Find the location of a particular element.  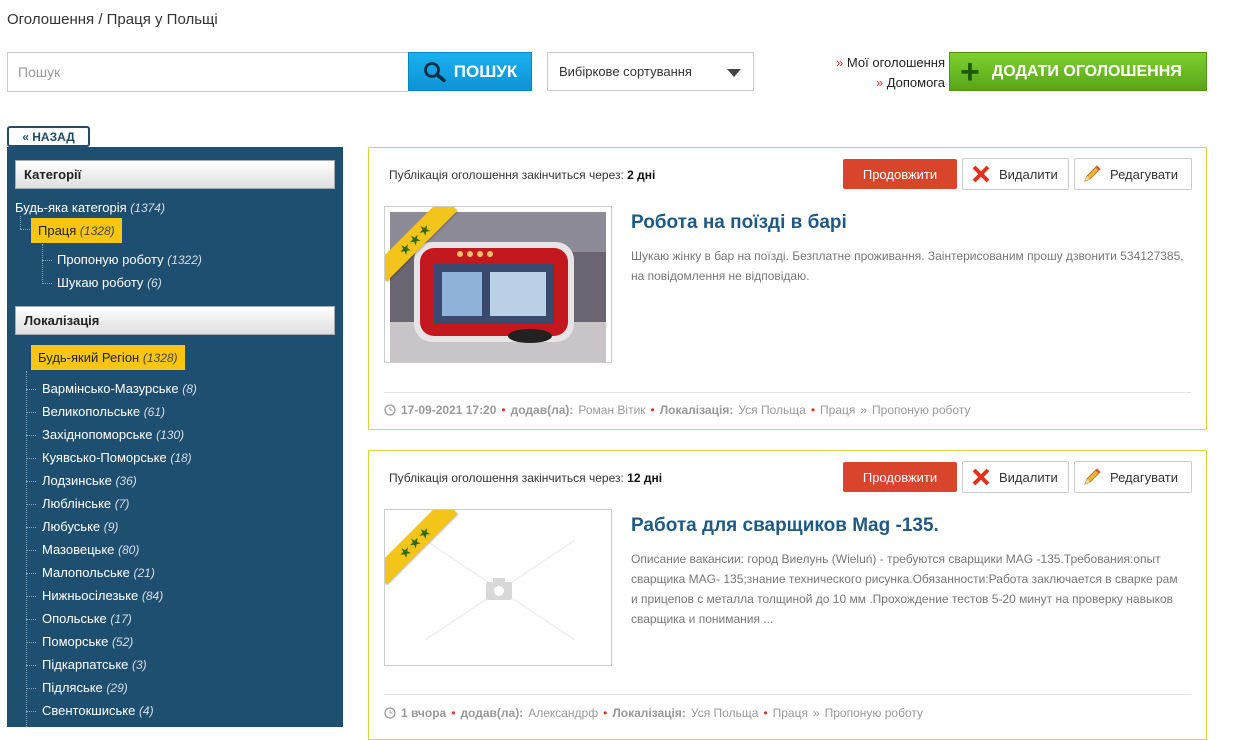

location-header: Локалізація is located at coordinates (175, 320).